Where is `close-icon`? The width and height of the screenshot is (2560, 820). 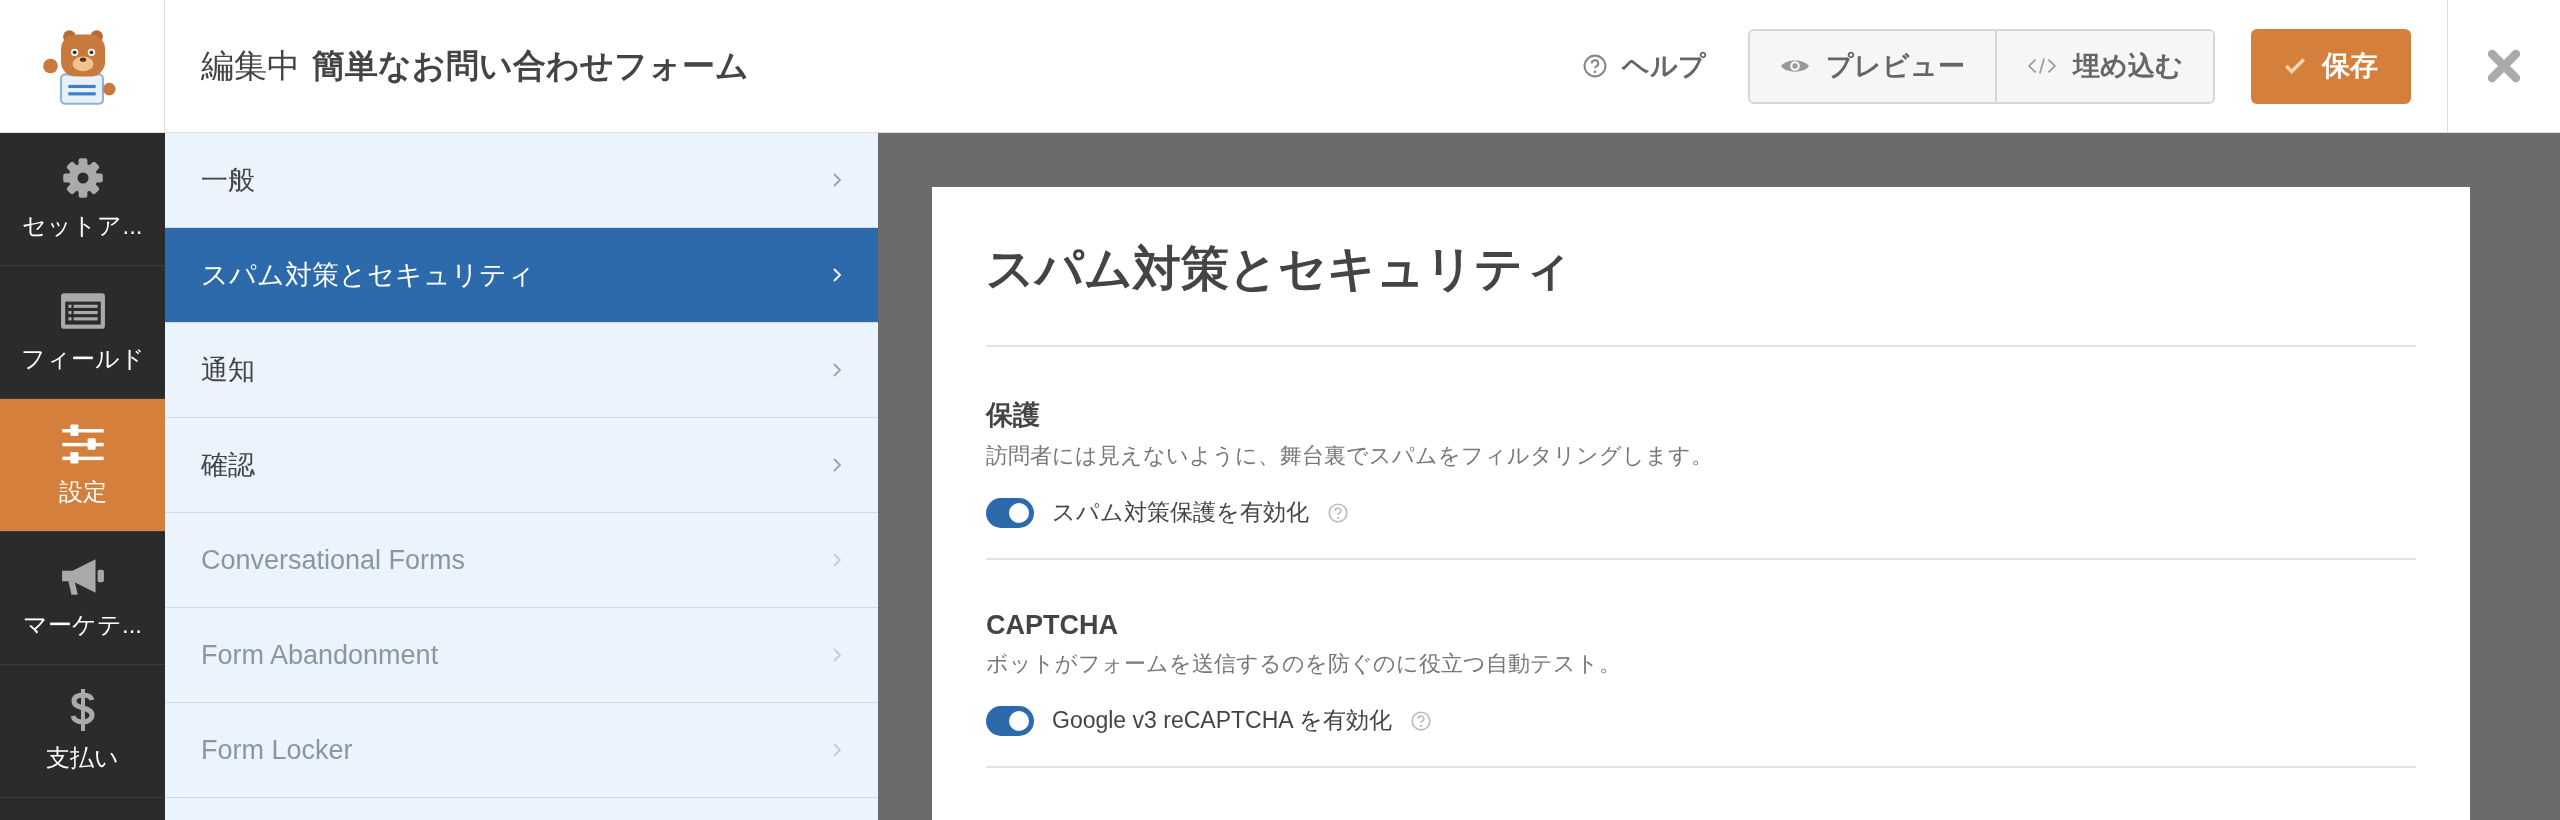 close-icon is located at coordinates (2504, 66).